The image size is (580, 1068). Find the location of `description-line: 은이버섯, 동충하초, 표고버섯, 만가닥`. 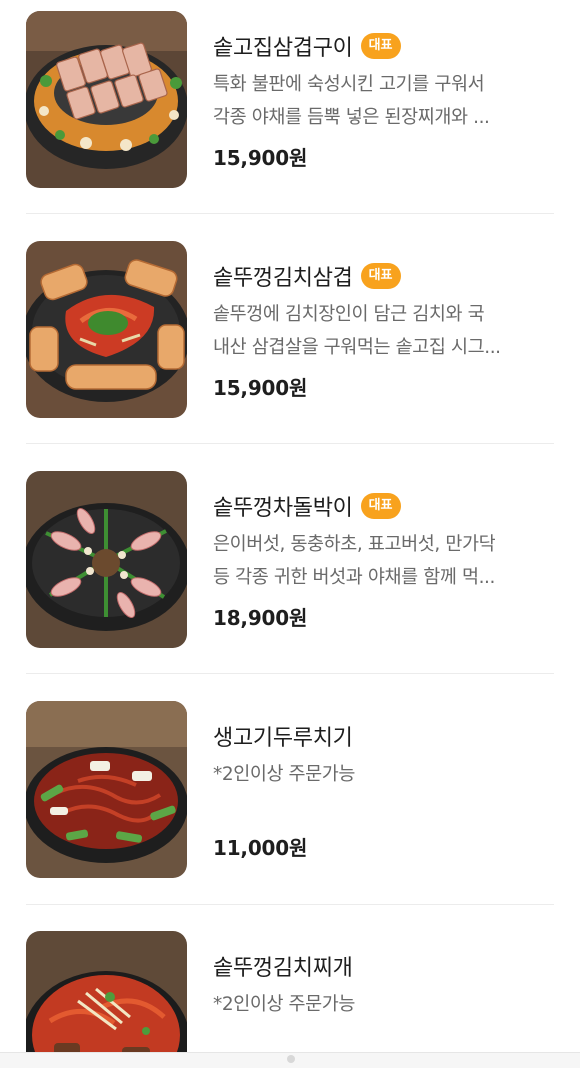

description-line: 은이버섯, 동충하초, 표고버섯, 만가닥 is located at coordinates (354, 544).